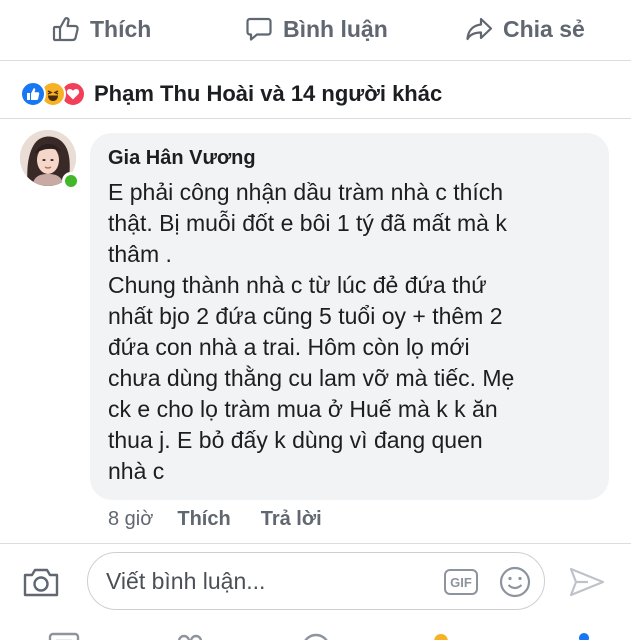  I want to click on bottom-tab-bar, so click(315, 631).